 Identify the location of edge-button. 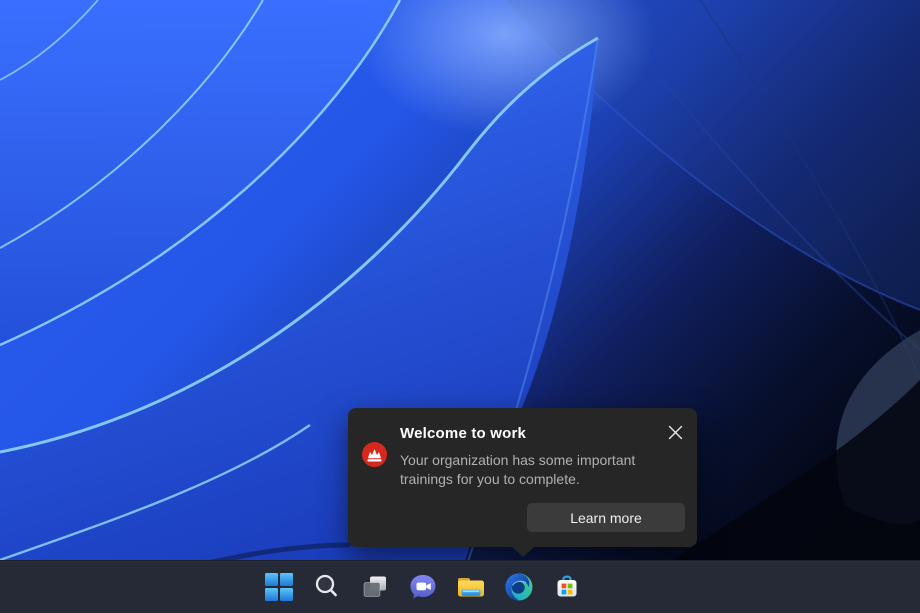
(519, 587).